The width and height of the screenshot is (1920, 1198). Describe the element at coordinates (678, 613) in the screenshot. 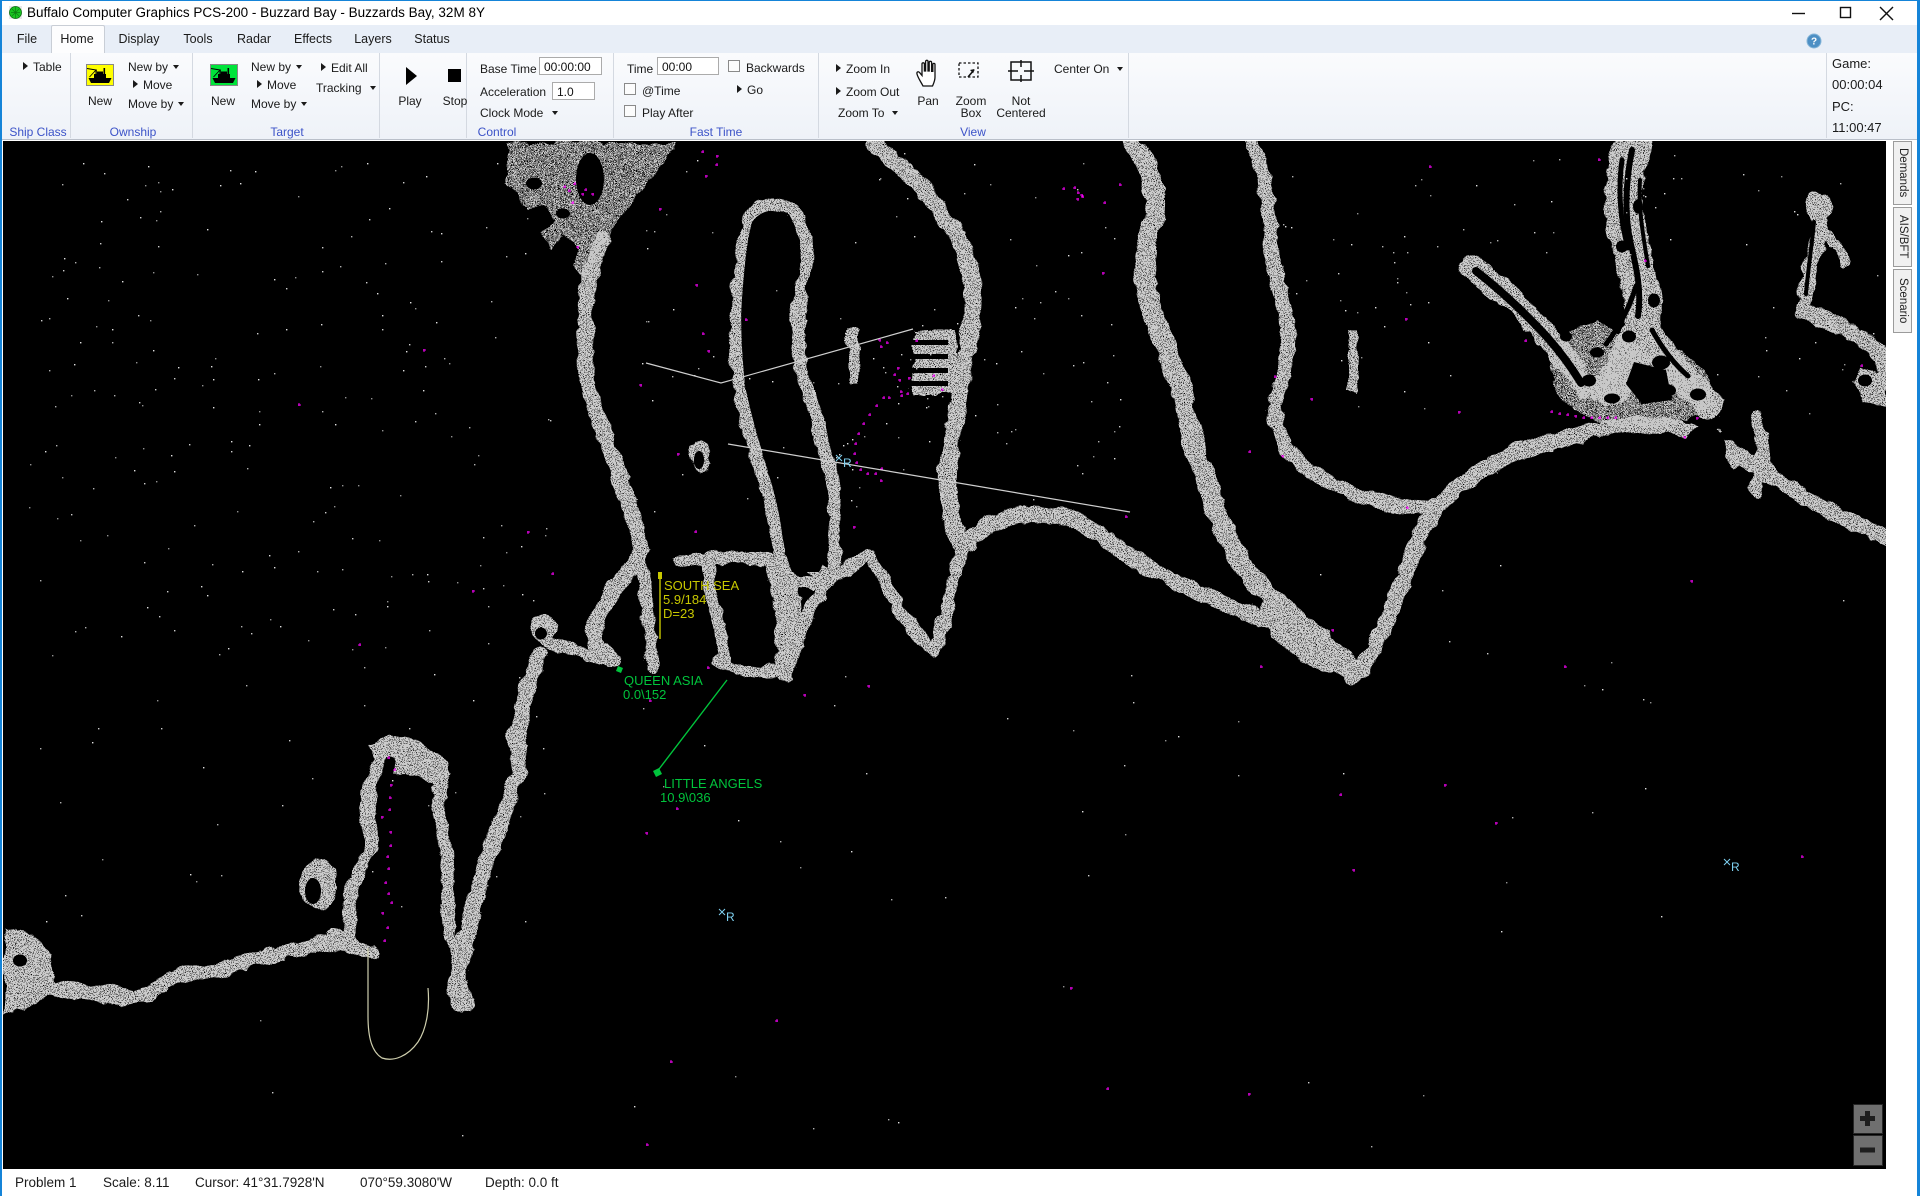

I see `svg-text: D=23` at that location.